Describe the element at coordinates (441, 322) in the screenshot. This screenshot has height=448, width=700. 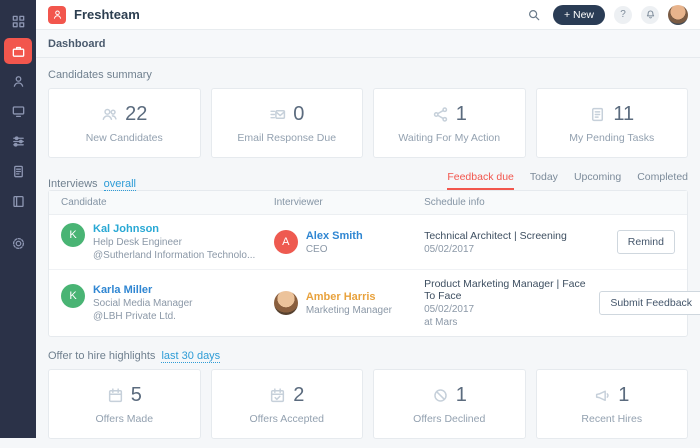
I see `schedule-location: at Mars` at that location.